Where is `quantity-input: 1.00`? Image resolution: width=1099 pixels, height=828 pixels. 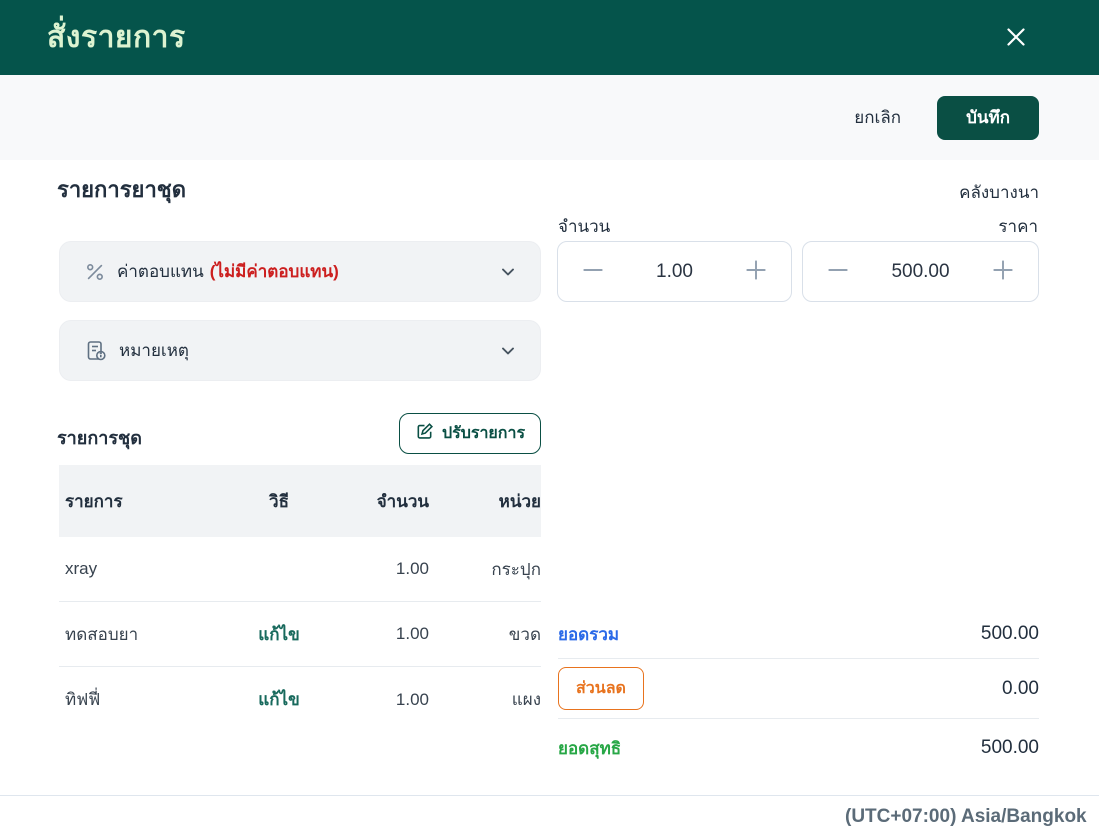
quantity-input: 1.00 is located at coordinates (674, 272).